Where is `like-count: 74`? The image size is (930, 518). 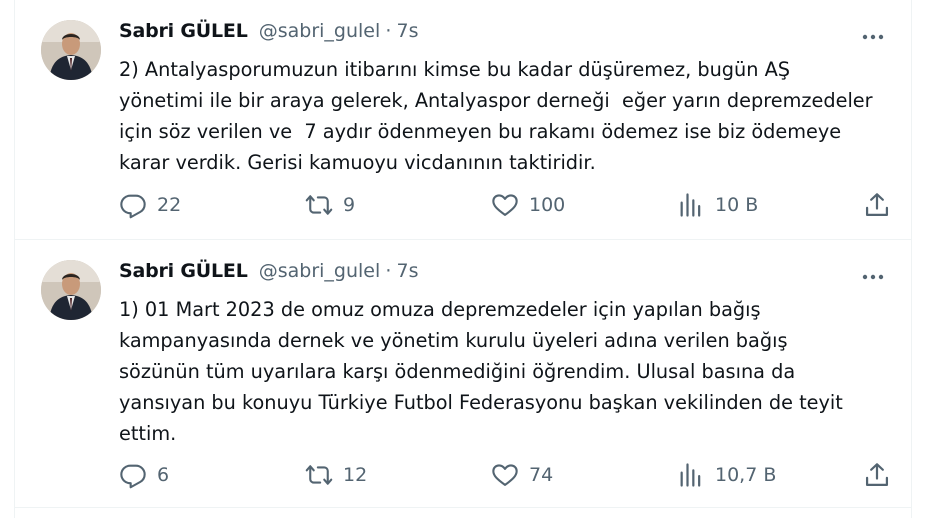
like-count: 74 is located at coordinates (541, 475).